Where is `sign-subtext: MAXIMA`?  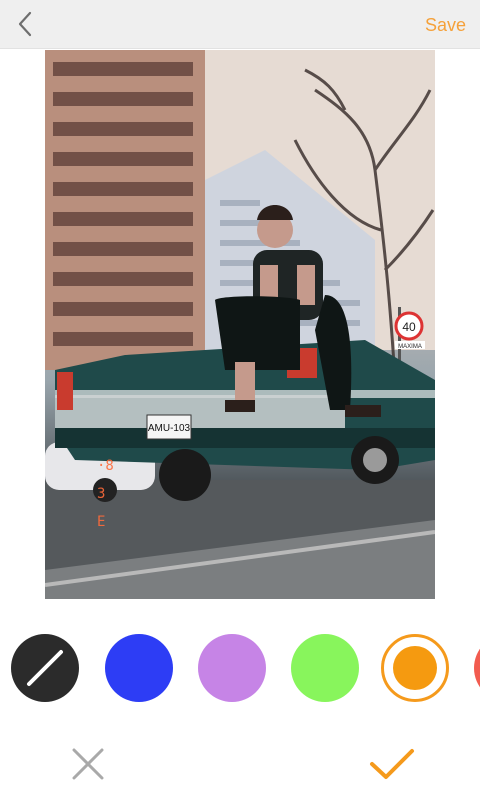 sign-subtext: MAXIMA is located at coordinates (410, 347).